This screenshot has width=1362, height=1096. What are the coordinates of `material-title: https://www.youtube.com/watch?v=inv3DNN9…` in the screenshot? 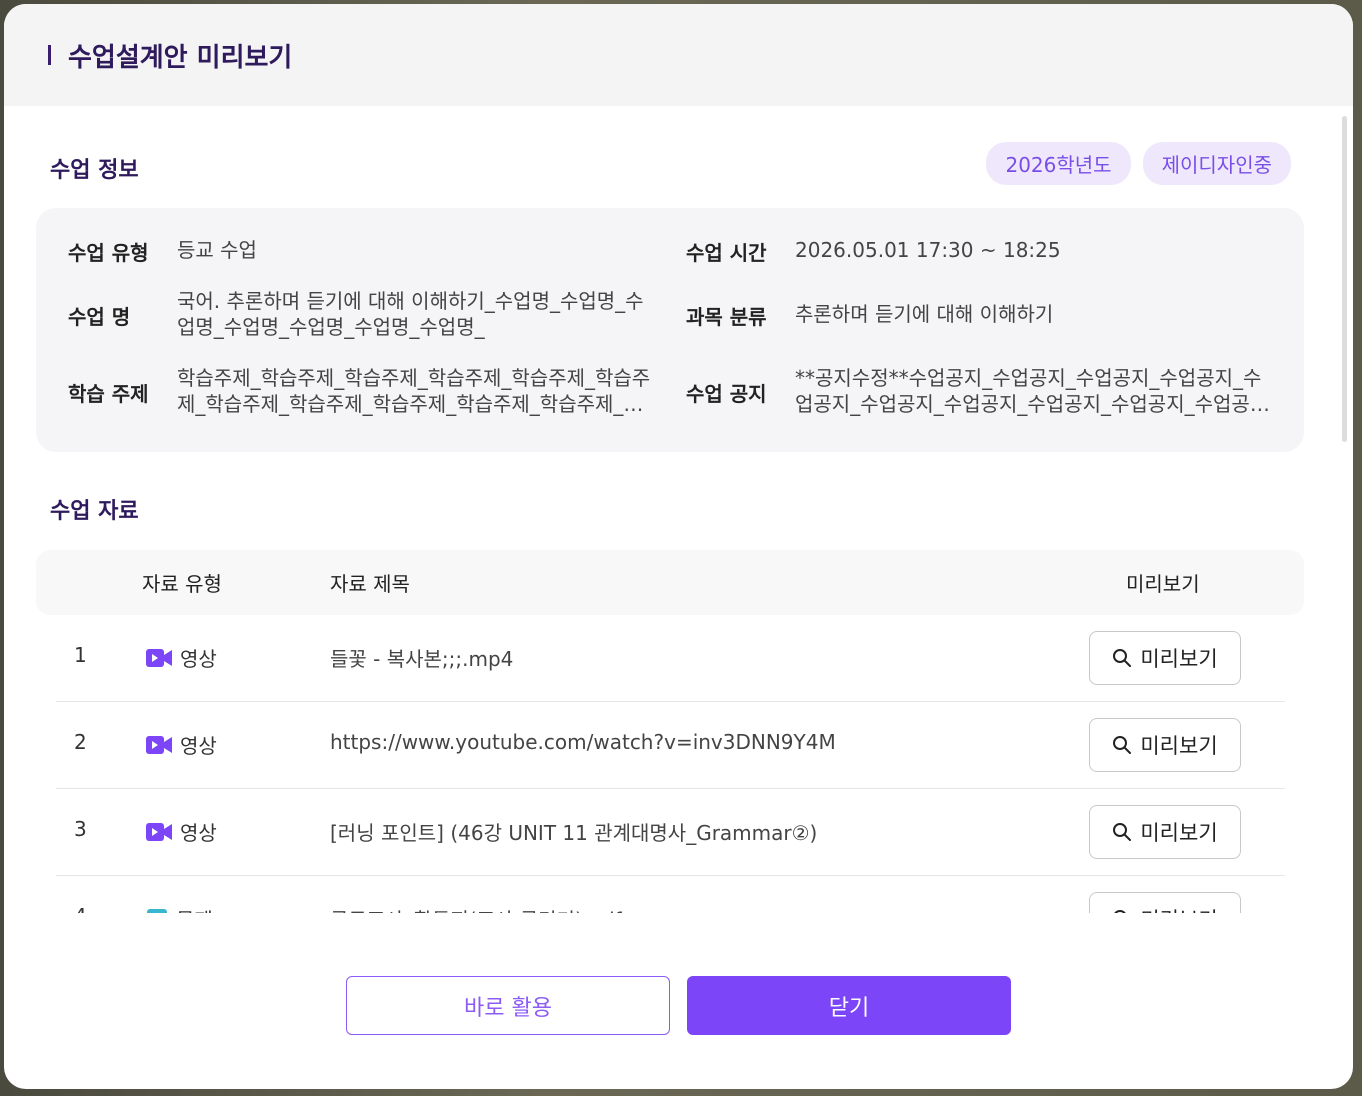 It's located at (583, 742).